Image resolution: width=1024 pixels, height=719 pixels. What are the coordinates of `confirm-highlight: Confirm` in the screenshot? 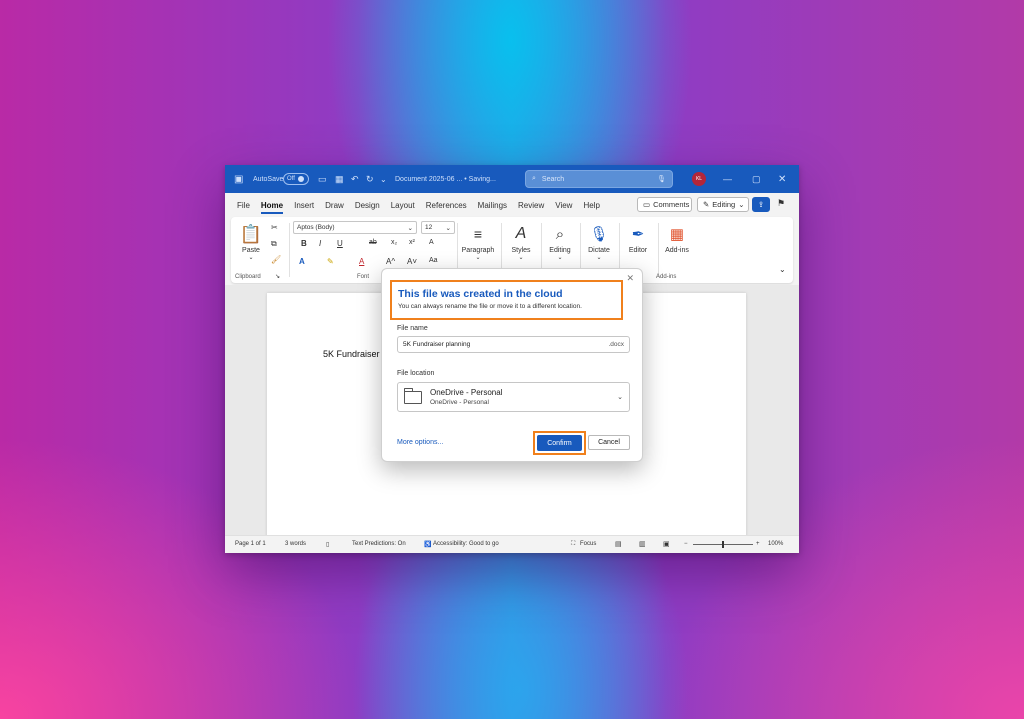 It's located at (559, 443).